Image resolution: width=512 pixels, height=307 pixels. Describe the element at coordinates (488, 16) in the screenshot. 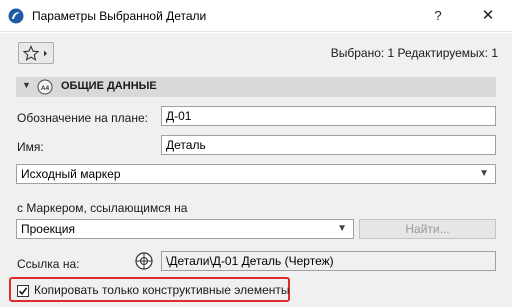

I see `close-button: ✕` at that location.